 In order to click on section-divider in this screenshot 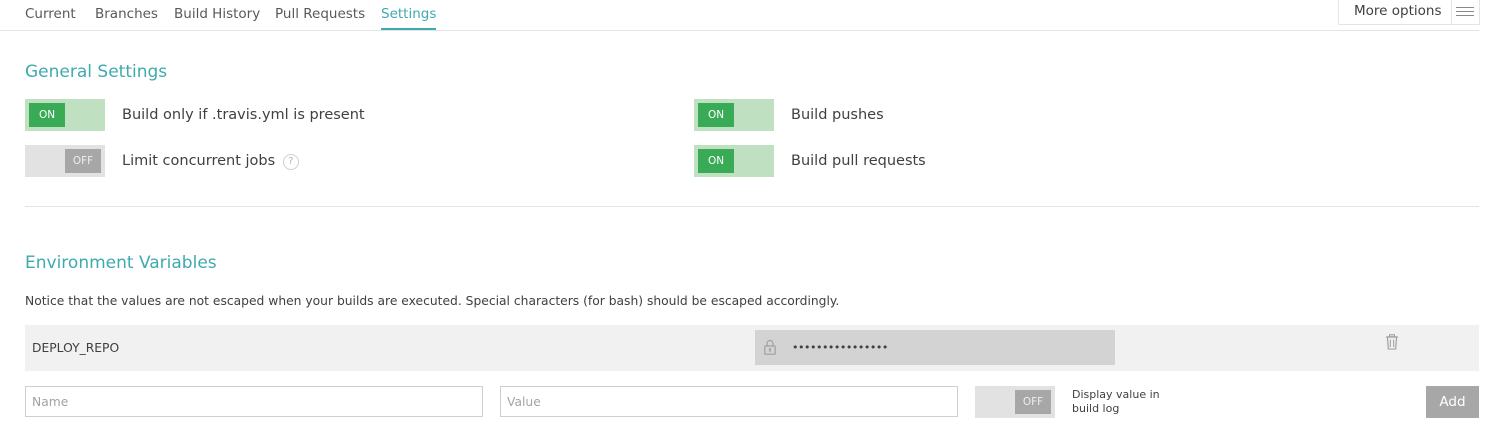, I will do `click(752, 206)`.